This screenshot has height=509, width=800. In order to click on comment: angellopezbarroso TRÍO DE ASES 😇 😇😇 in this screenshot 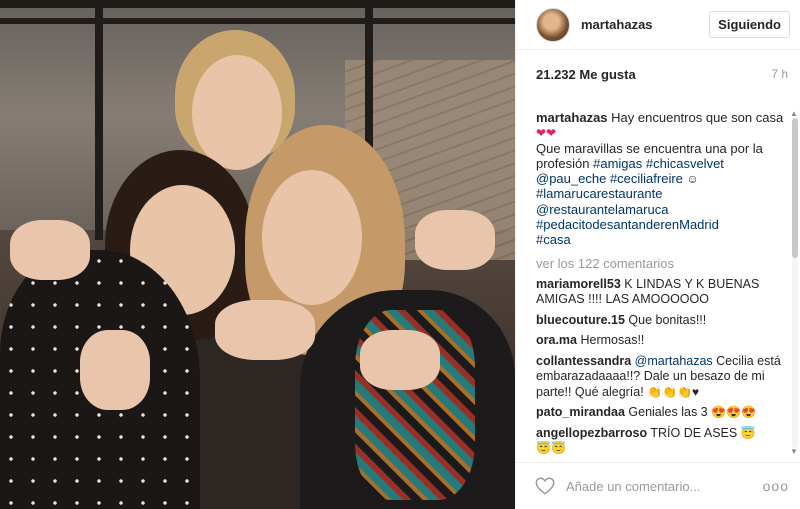, I will do `click(660, 441)`.